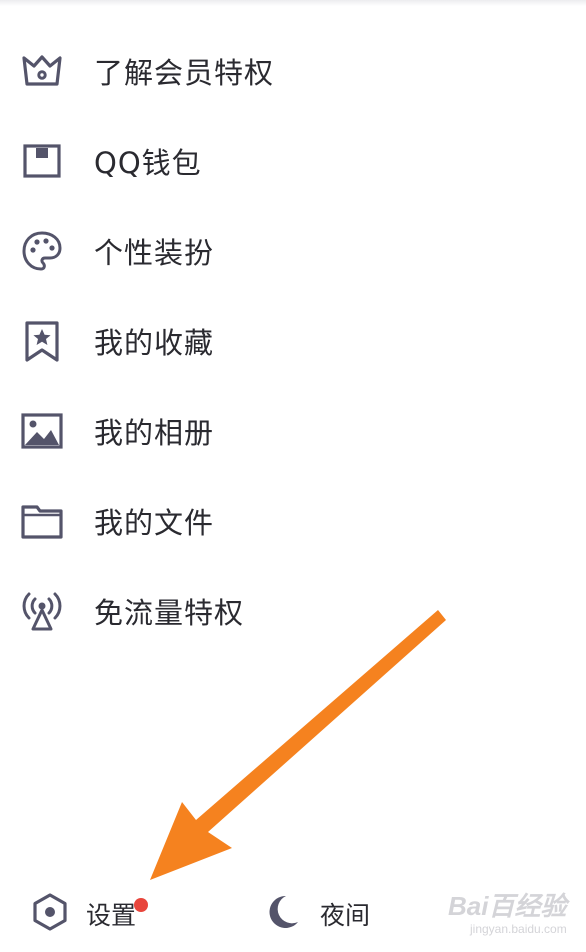 The width and height of the screenshot is (586, 952). Describe the element at coordinates (184, 73) in the screenshot. I see `menu-item-label: 了解会员特权` at that location.